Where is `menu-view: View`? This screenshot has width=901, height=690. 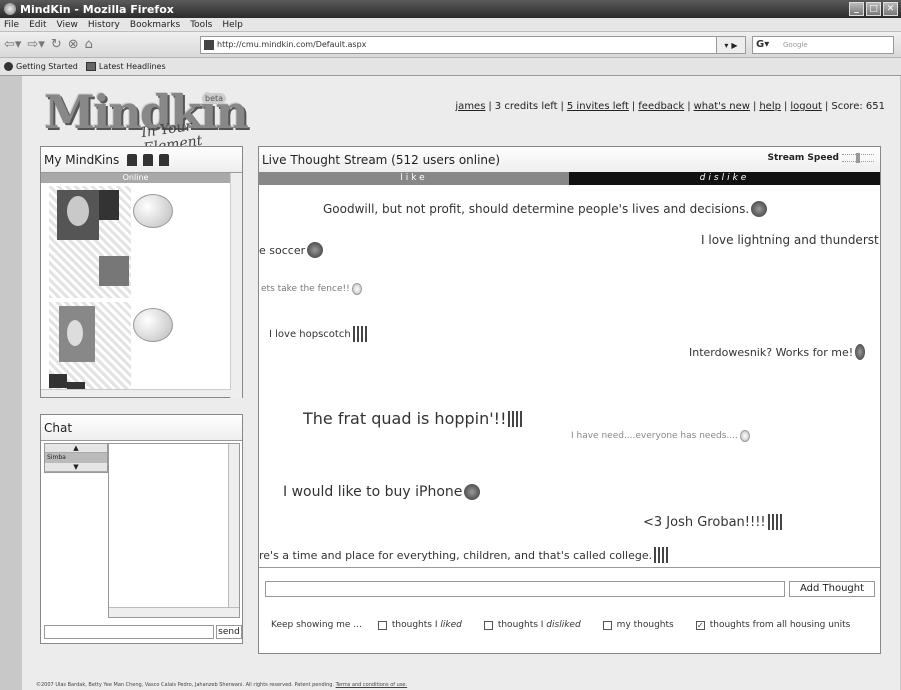 menu-view: View is located at coordinates (67, 25).